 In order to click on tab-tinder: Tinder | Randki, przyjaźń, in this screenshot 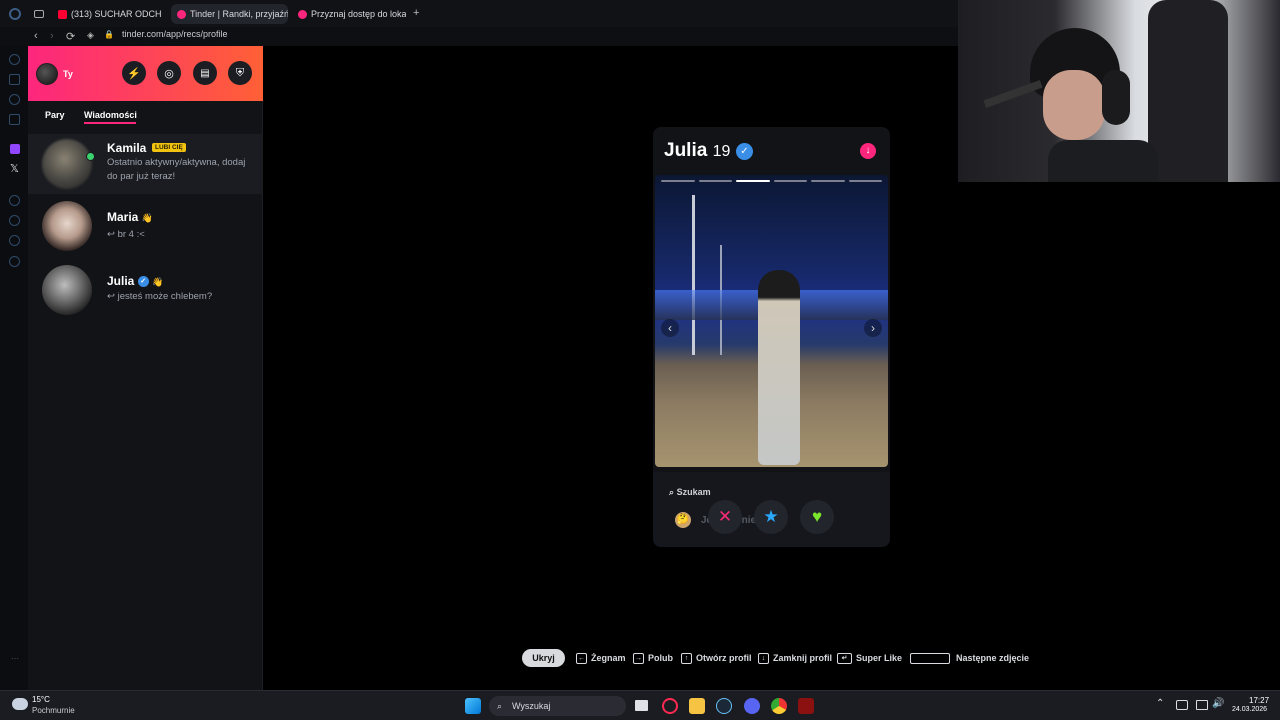, I will do `click(229, 14)`.